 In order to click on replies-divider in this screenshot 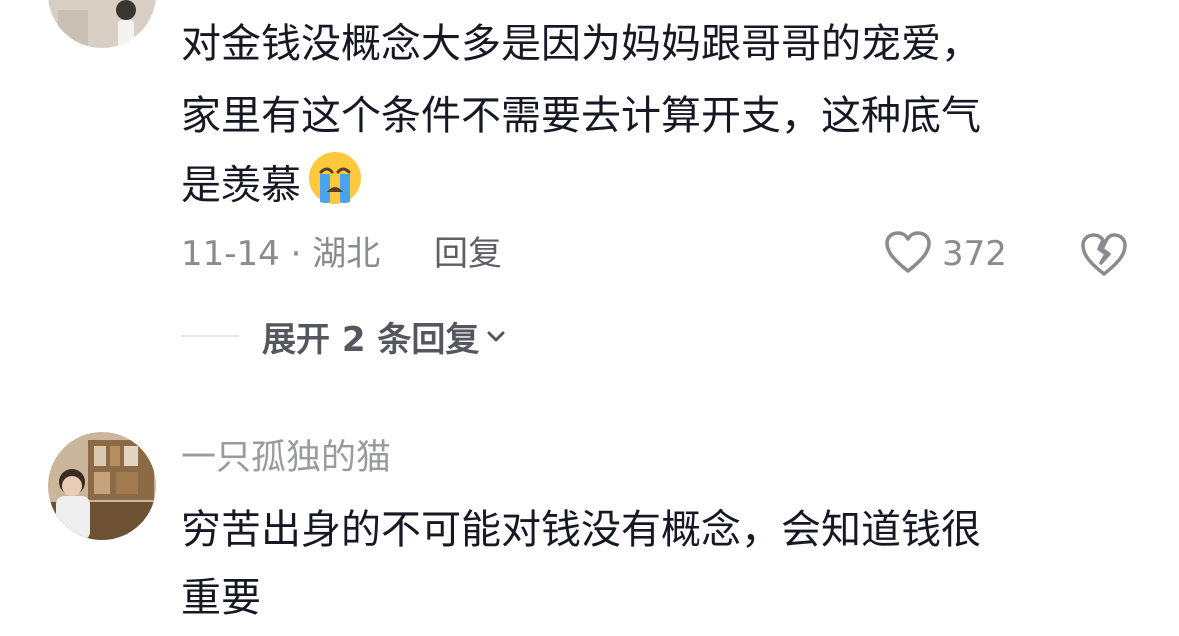, I will do `click(210, 336)`.